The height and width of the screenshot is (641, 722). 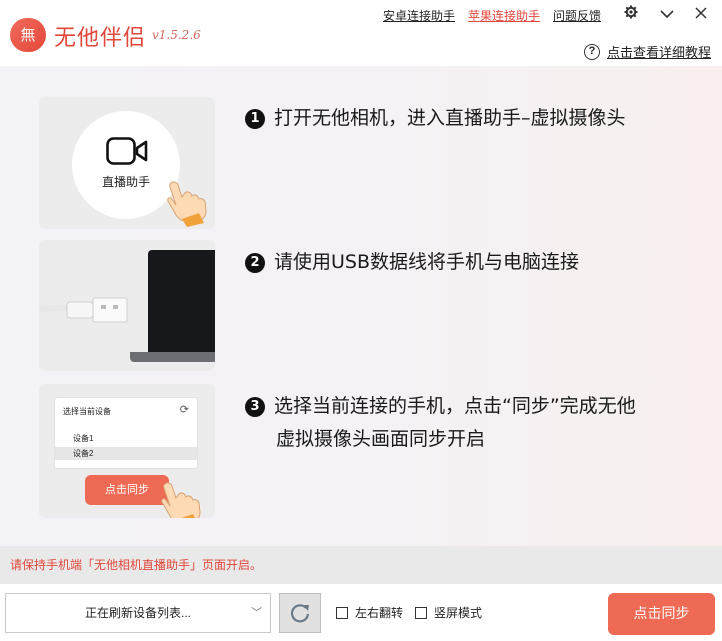 I want to click on video-camera-icon, so click(x=127, y=151).